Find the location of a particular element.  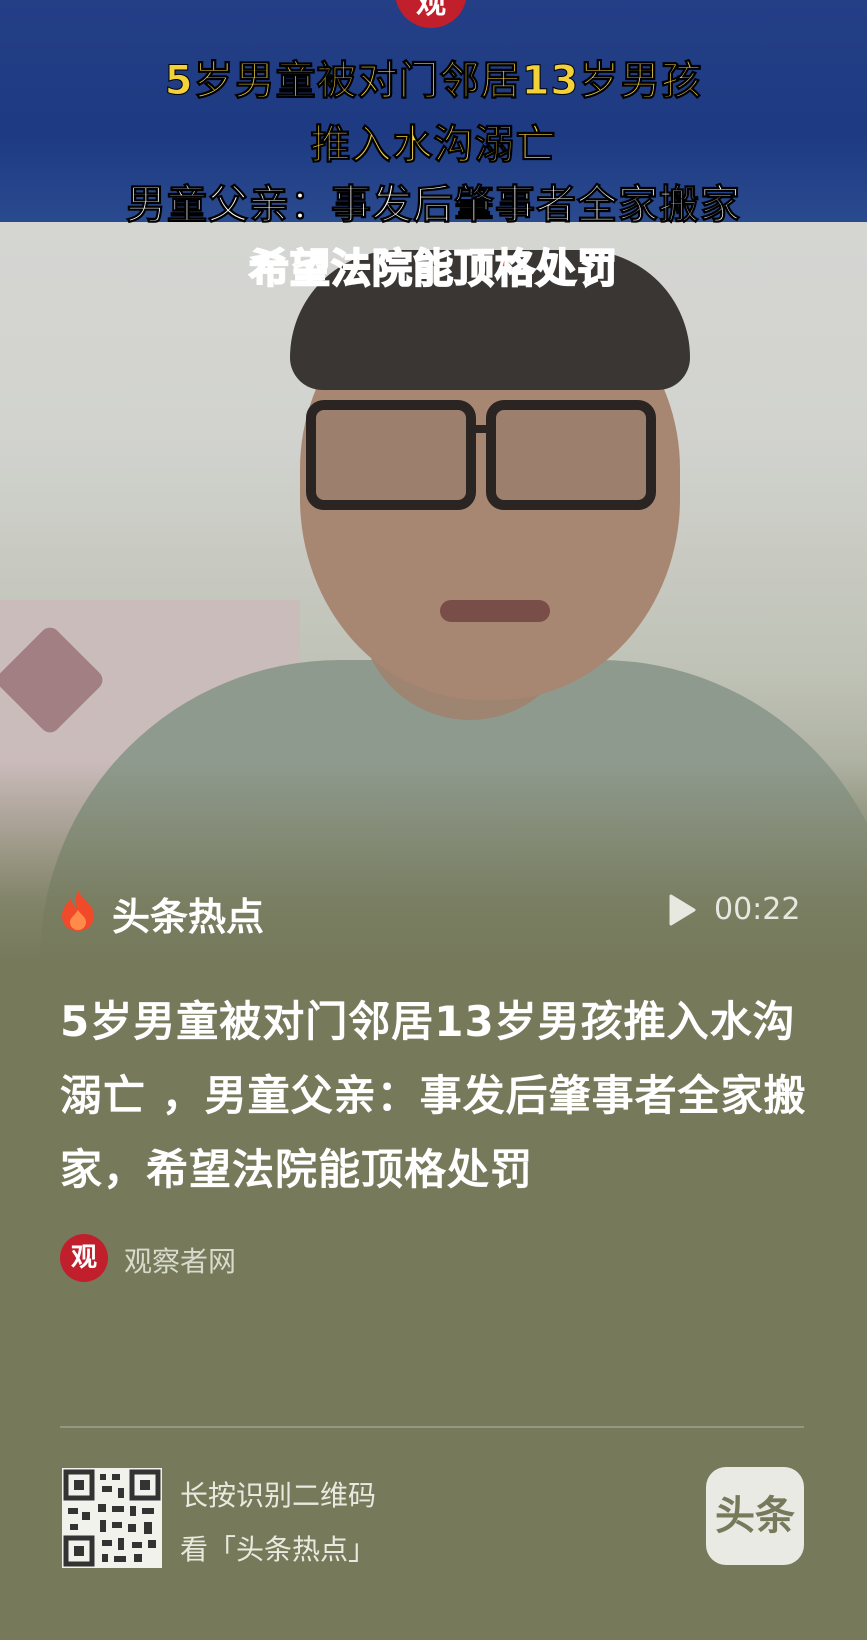

play-icon is located at coordinates (682, 910).